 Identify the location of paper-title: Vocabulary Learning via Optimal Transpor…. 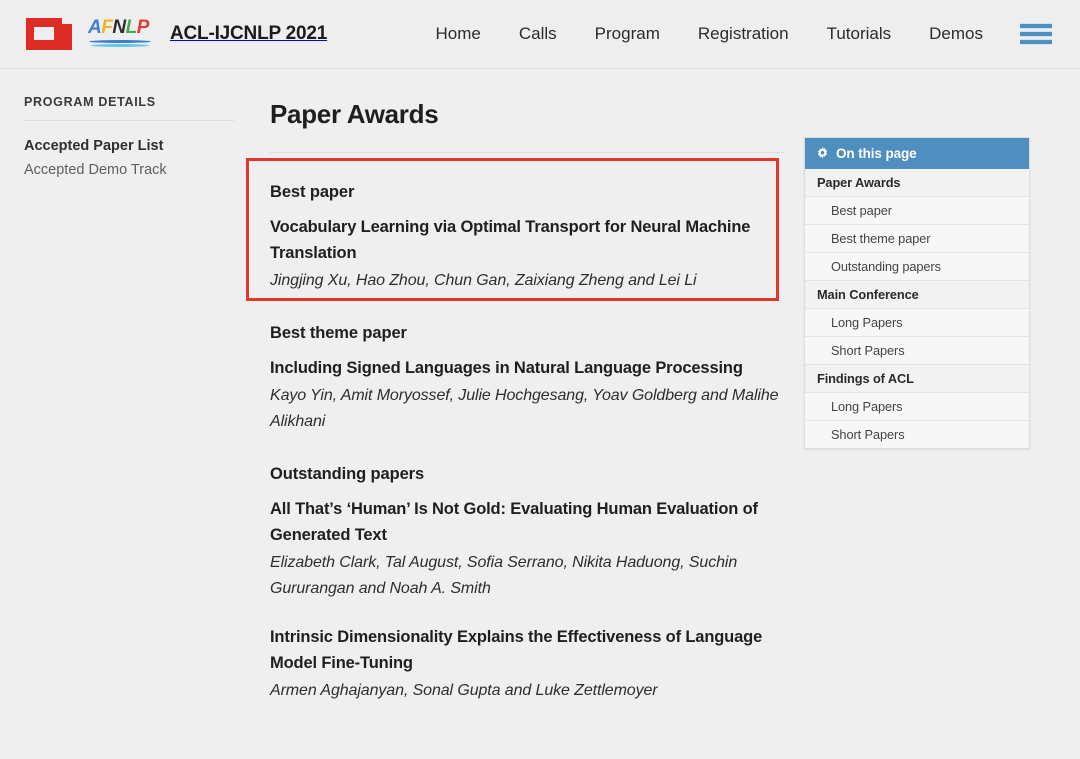
(510, 240).